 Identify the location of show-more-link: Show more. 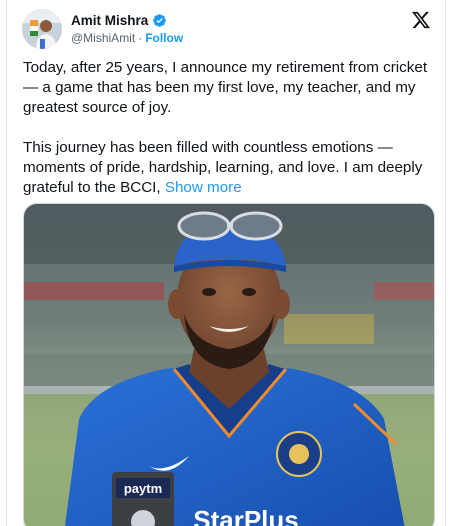
(203, 187).